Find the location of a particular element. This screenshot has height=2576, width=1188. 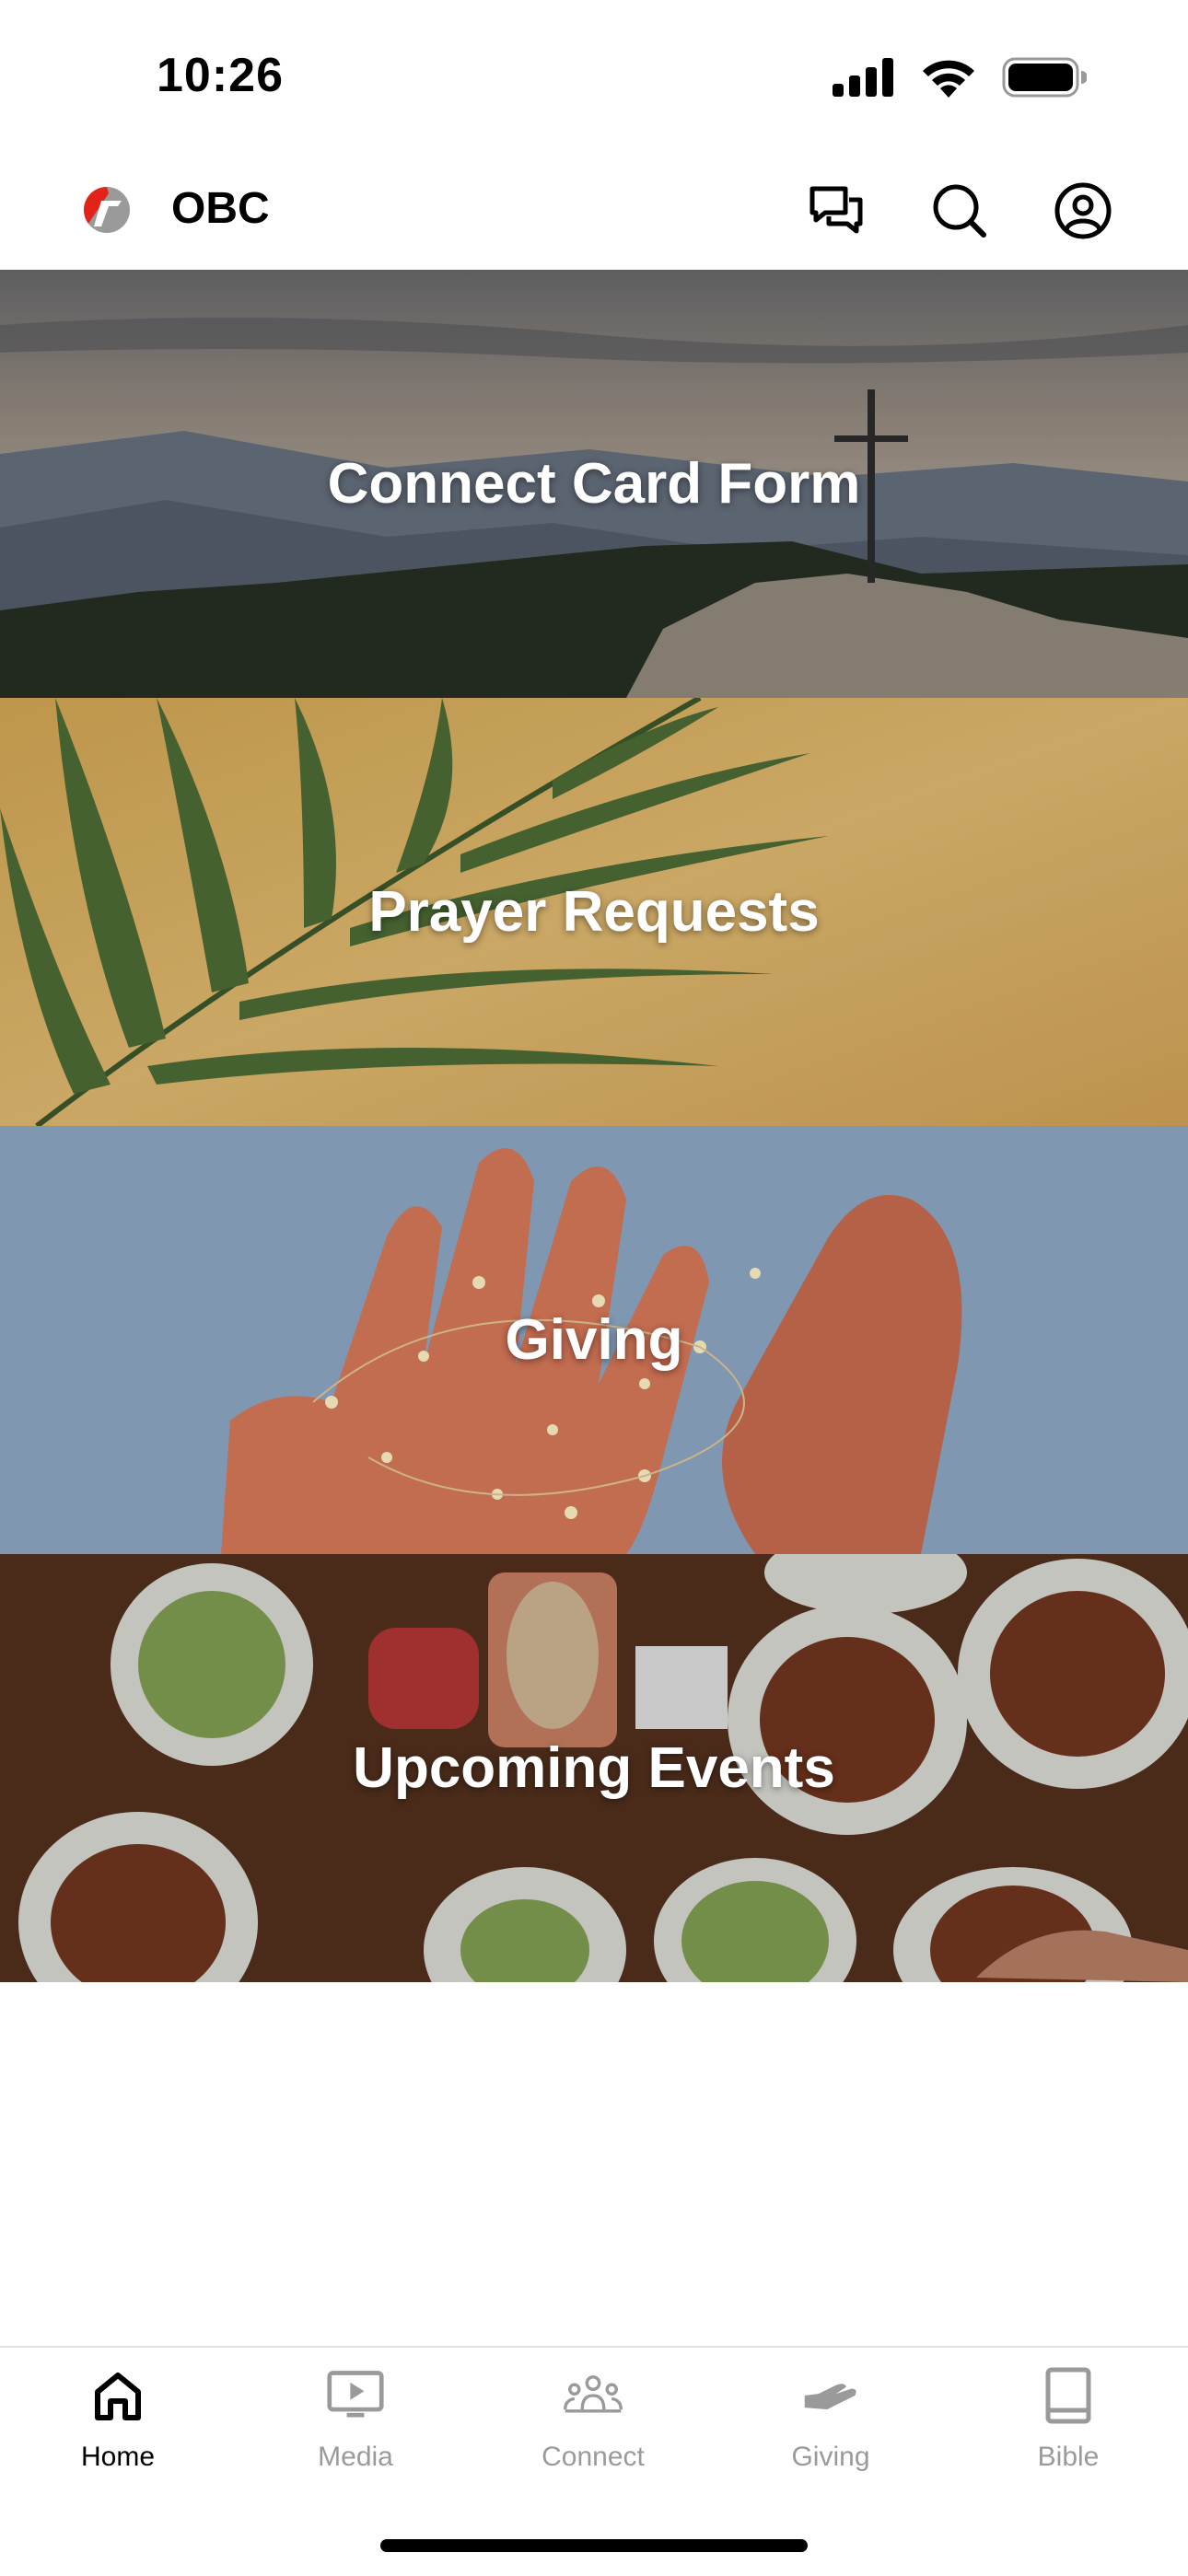

wifi-icon is located at coordinates (948, 79).